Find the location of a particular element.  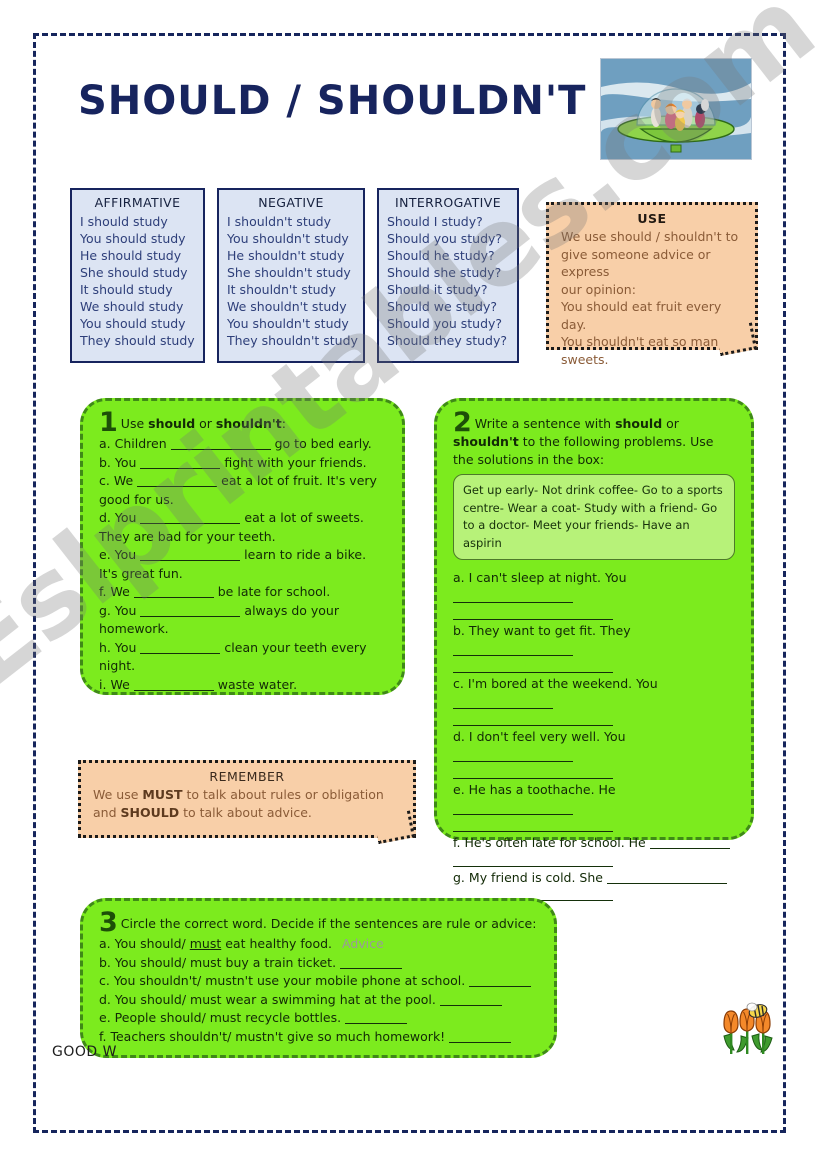

remember-text: We use is located at coordinates (118, 794).